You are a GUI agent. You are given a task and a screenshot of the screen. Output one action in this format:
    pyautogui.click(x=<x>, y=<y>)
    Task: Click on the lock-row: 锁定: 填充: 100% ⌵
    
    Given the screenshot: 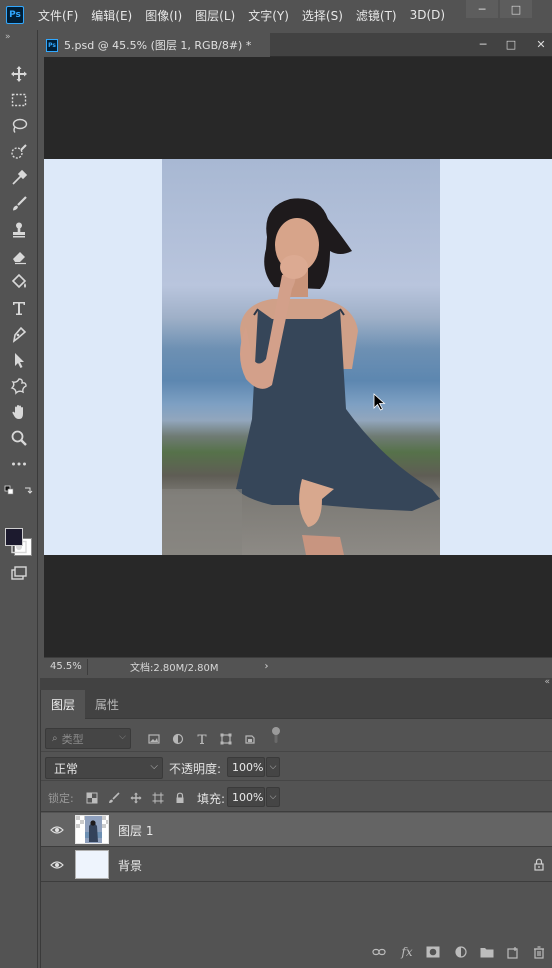 What is the action you would take?
    pyautogui.click(x=296, y=797)
    